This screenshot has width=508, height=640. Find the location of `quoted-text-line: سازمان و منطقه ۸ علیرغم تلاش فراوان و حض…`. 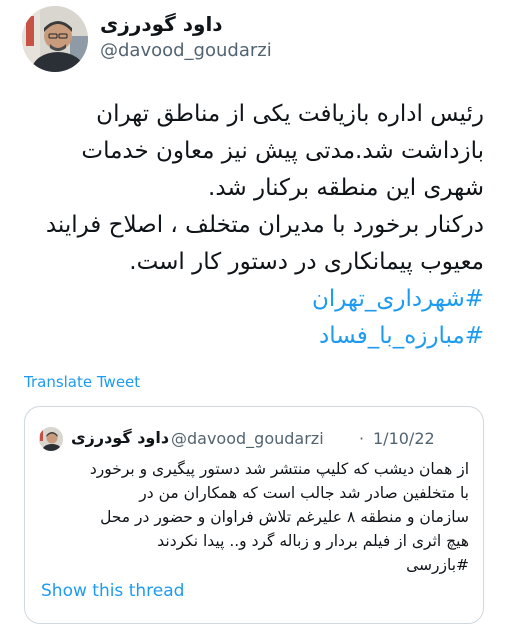

quoted-text-line: سازمان و منطقه ۸ علیرغم تلاش فراوان و حض… is located at coordinates (284, 517).